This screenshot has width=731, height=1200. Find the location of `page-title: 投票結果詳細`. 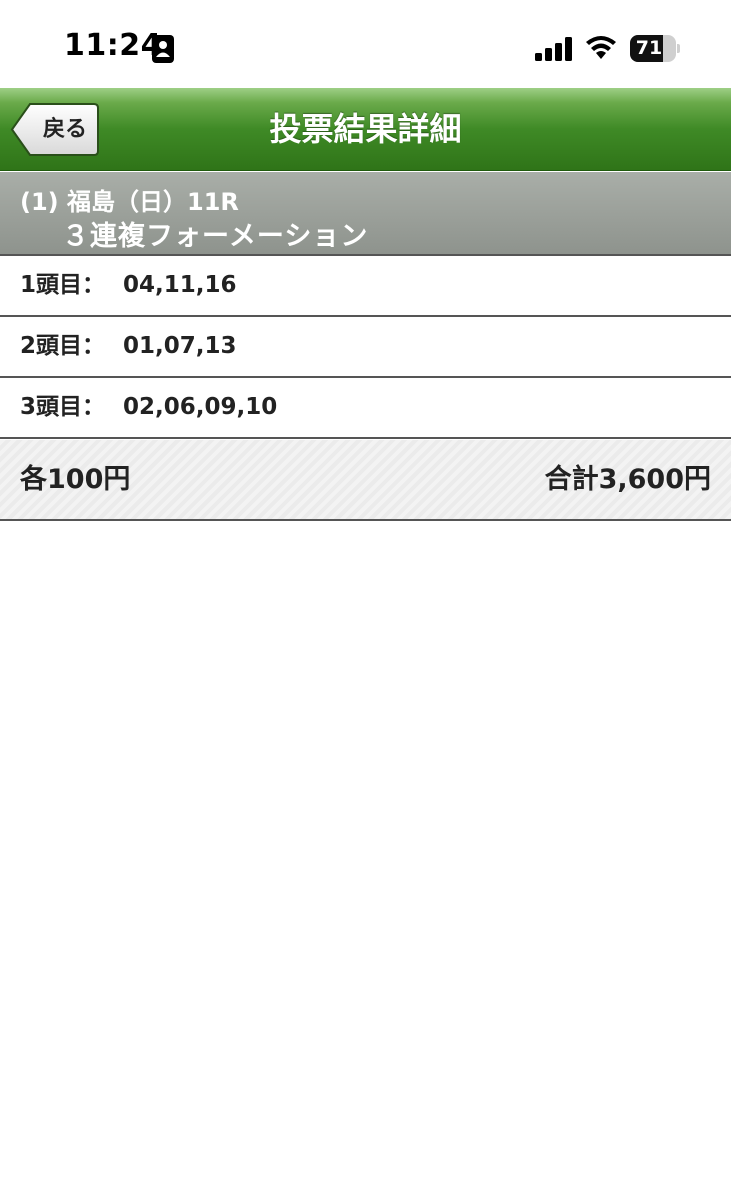

page-title: 投票結果詳細 is located at coordinates (365, 129).